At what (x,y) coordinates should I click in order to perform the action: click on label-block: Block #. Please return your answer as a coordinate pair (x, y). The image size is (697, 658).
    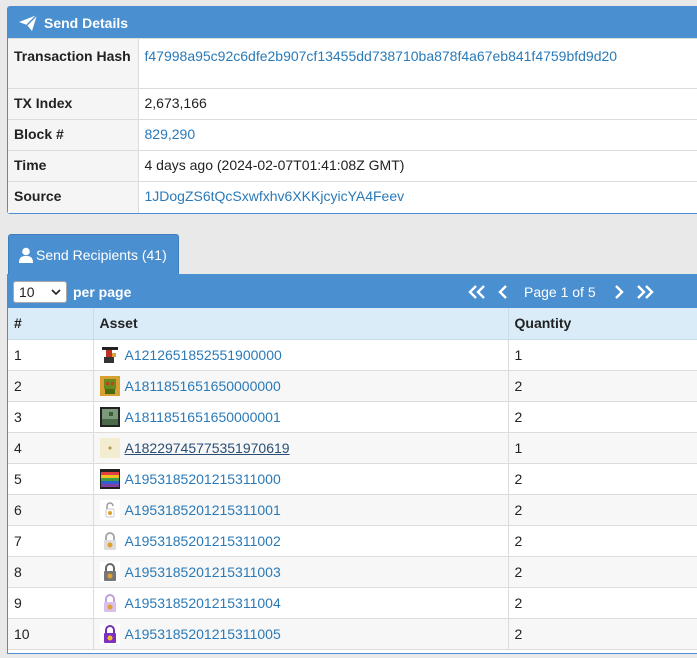
    Looking at the image, I should click on (73, 135).